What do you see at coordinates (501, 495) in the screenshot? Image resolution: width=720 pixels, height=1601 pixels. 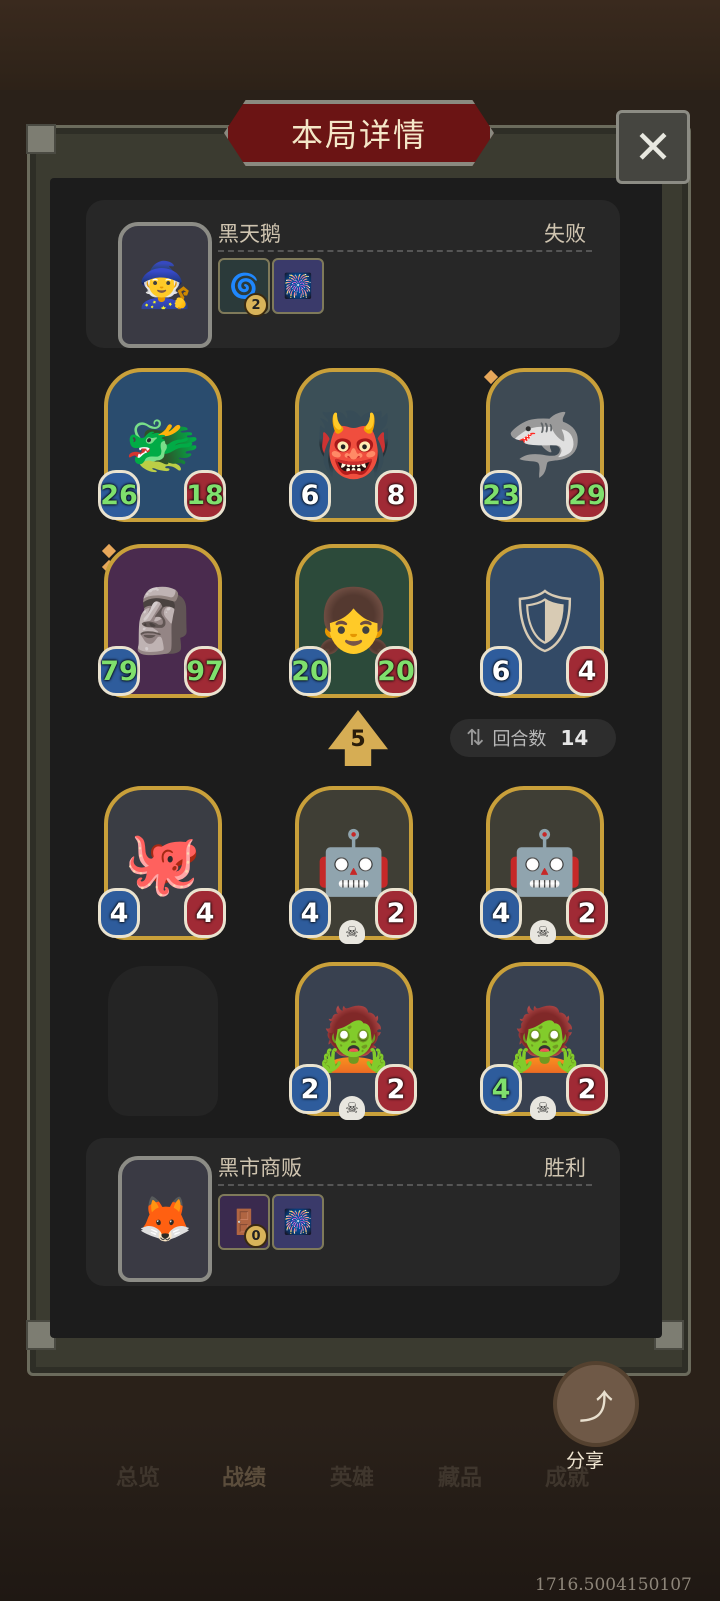 I see `attack-stat: 23` at bounding box center [501, 495].